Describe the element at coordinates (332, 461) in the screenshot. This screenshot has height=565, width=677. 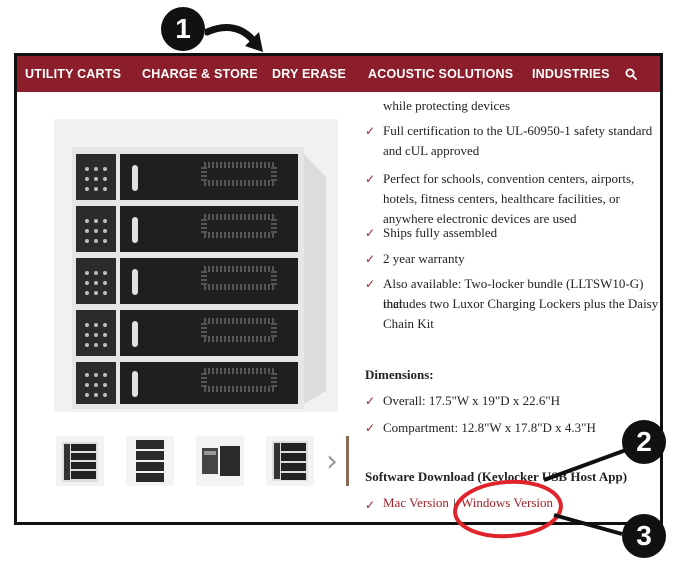
I see `thumbnail-next-arrow-icon: ›` at that location.